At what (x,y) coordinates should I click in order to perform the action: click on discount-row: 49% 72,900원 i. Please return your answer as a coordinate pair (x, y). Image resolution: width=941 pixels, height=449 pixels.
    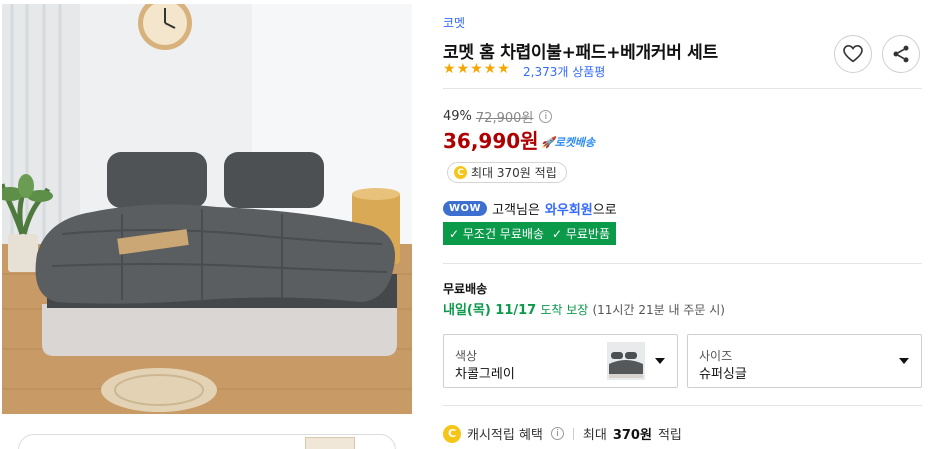
    Looking at the image, I should click on (498, 116).